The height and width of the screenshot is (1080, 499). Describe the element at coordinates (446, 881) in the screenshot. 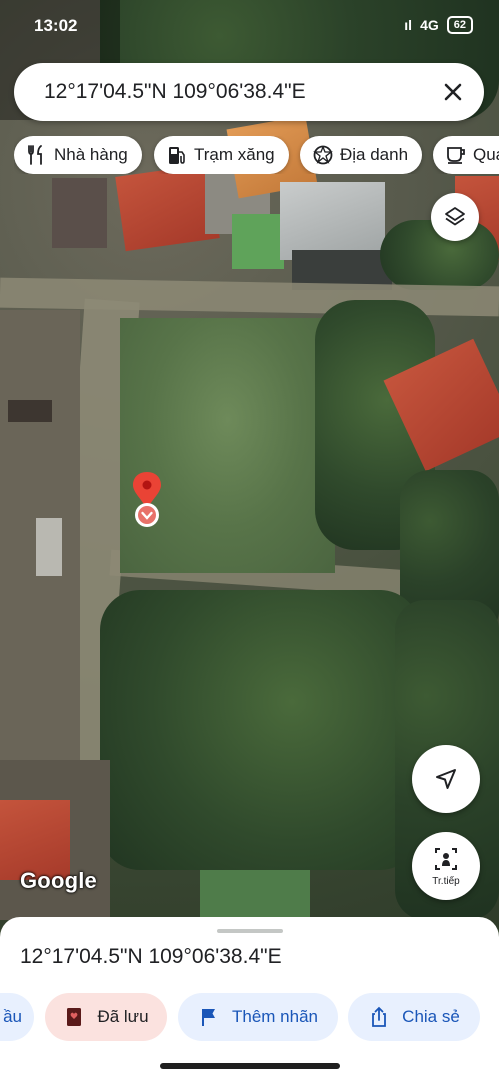

I see `street-view-label: Tr.tiếp` at that location.